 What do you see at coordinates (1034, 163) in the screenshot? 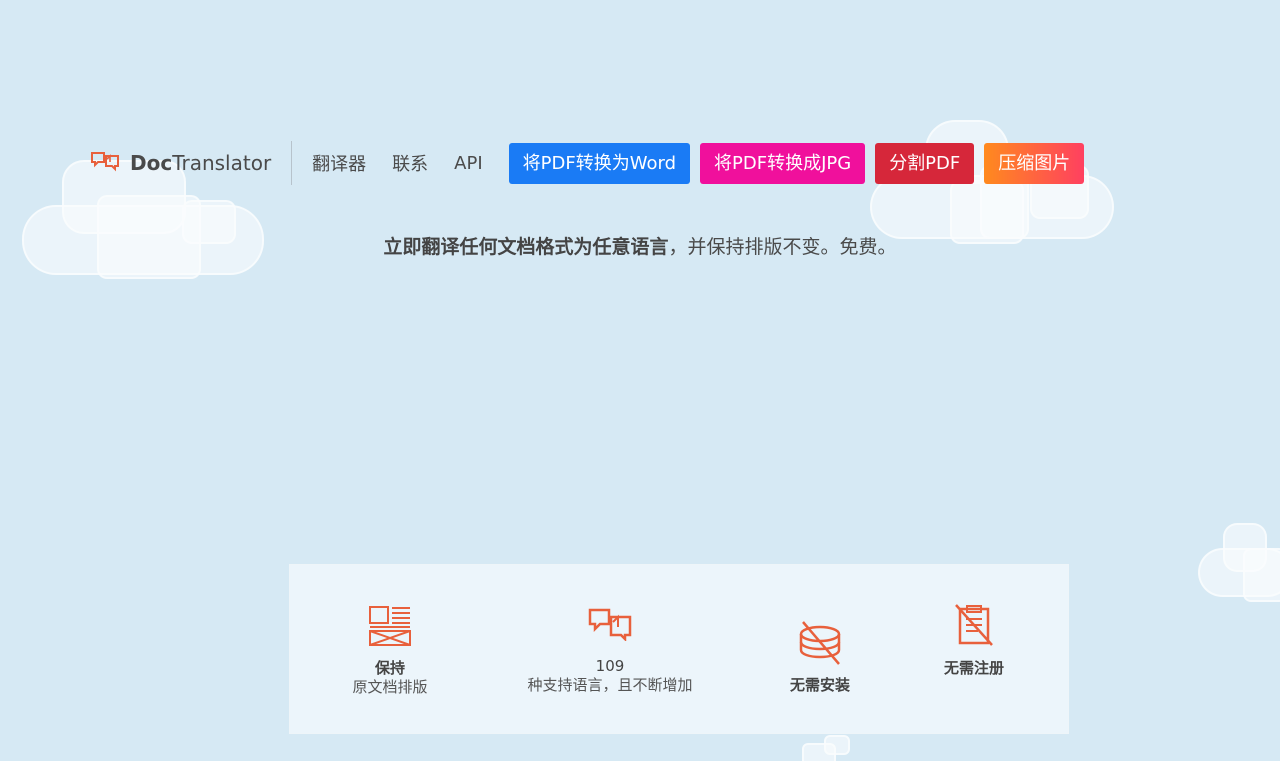
I see `compress-image-button: 压缩图片` at bounding box center [1034, 163].